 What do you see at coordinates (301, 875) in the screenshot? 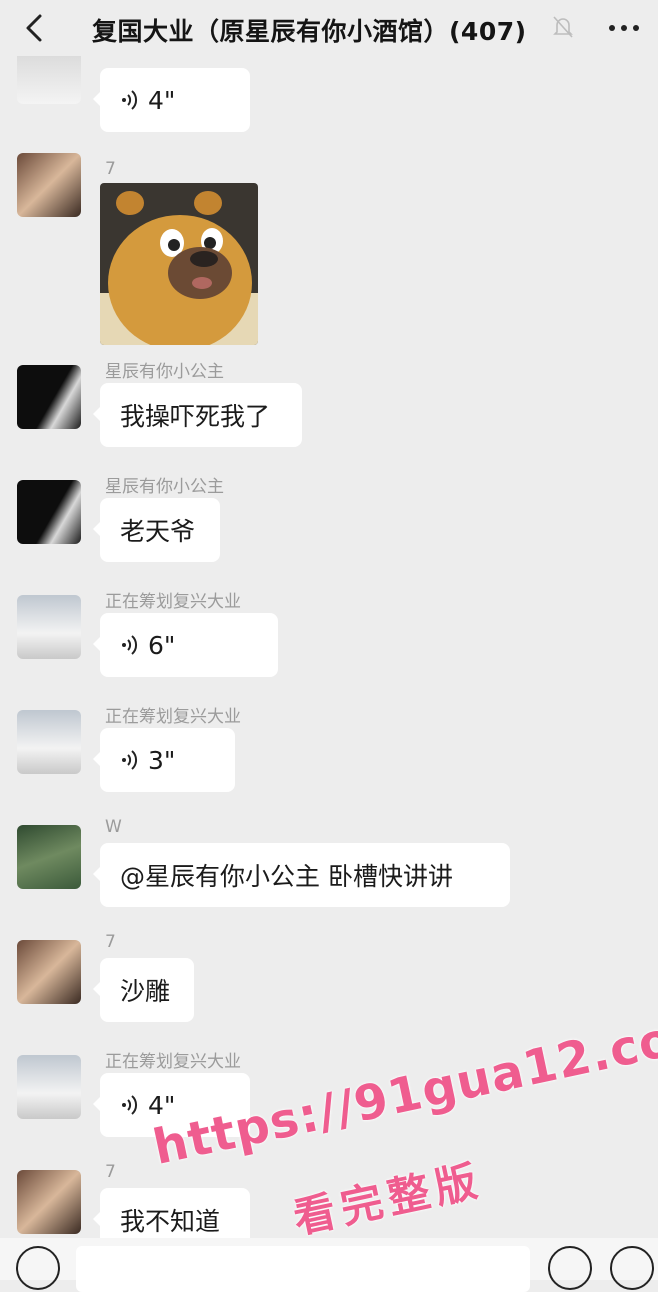
I see `text-message-bubble: @星辰有你小公主 卧槽快讲讲` at bounding box center [301, 875].